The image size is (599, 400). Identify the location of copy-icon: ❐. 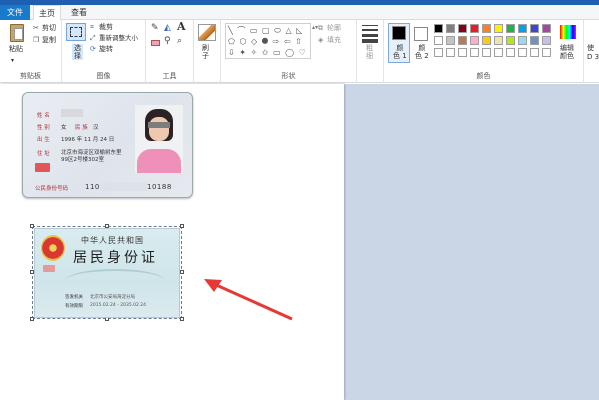
(36, 40).